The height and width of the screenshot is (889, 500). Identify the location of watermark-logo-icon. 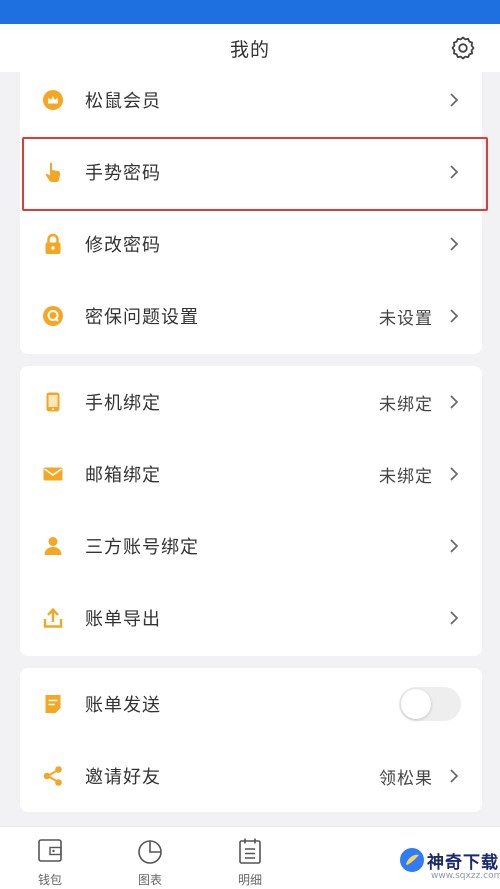
(412, 860).